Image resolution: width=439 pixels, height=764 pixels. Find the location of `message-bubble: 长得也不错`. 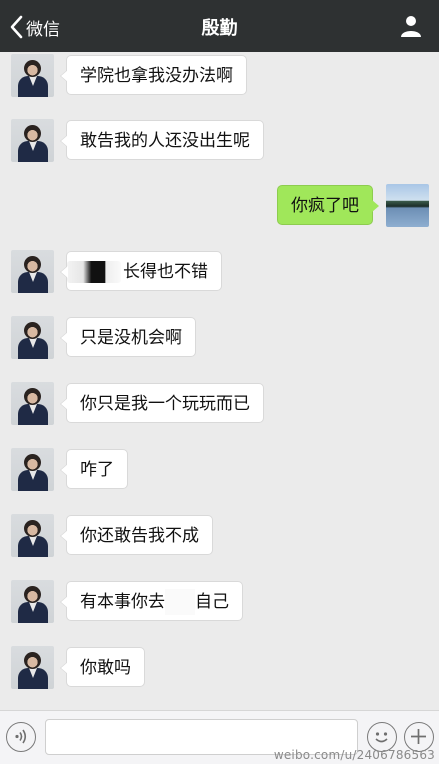

message-bubble: 长得也不错 is located at coordinates (141, 271).